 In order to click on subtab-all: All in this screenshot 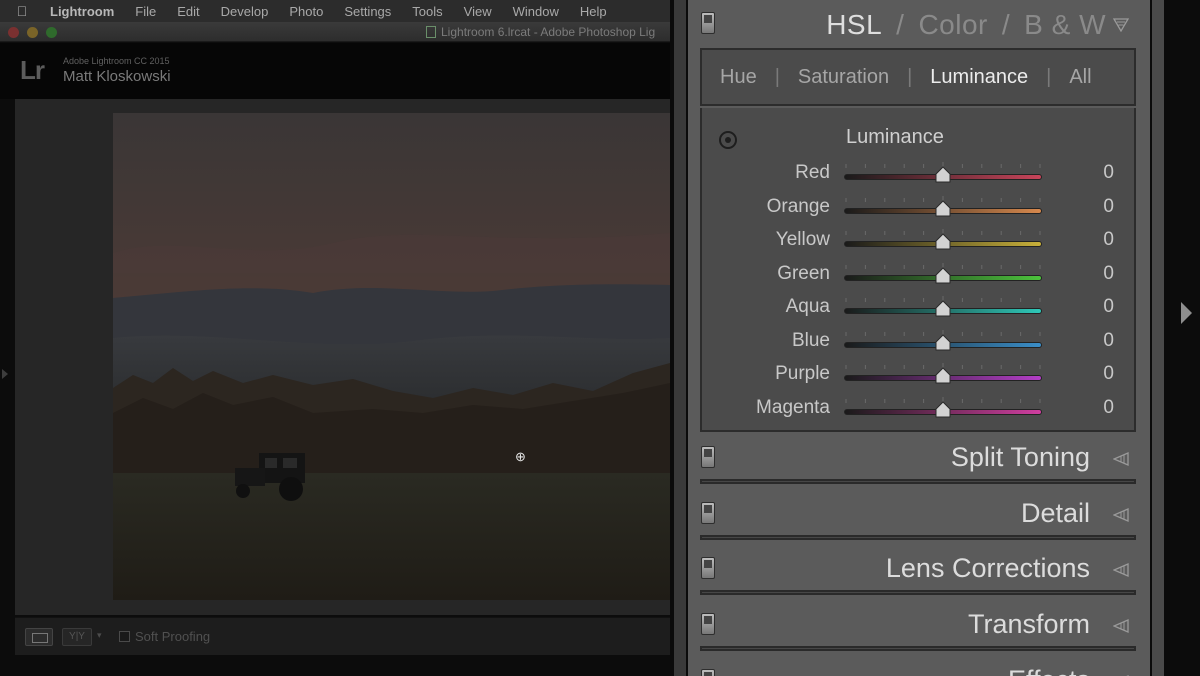, I will do `click(1080, 77)`.